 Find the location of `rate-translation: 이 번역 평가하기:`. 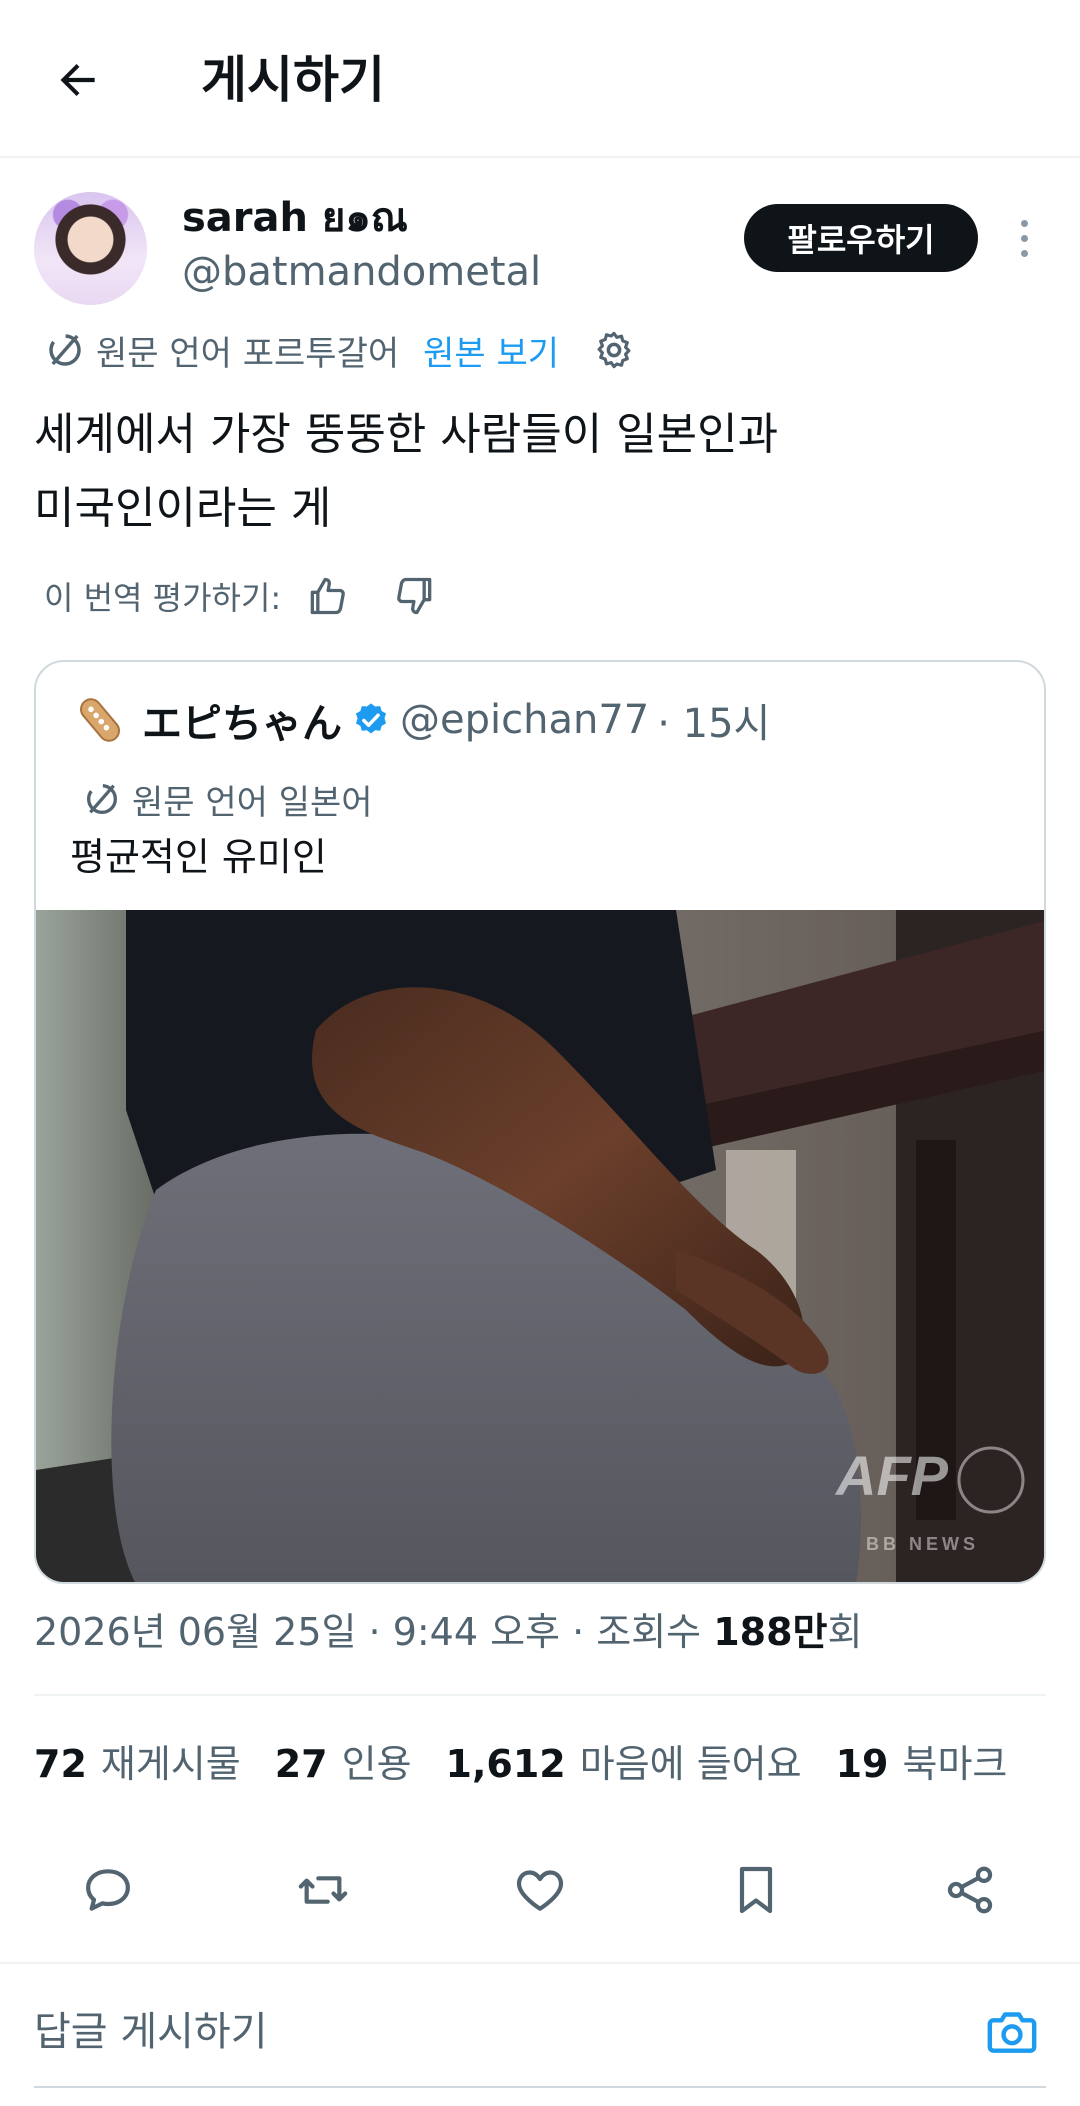

rate-translation: 이 번역 평가하기: is located at coordinates (240, 596).